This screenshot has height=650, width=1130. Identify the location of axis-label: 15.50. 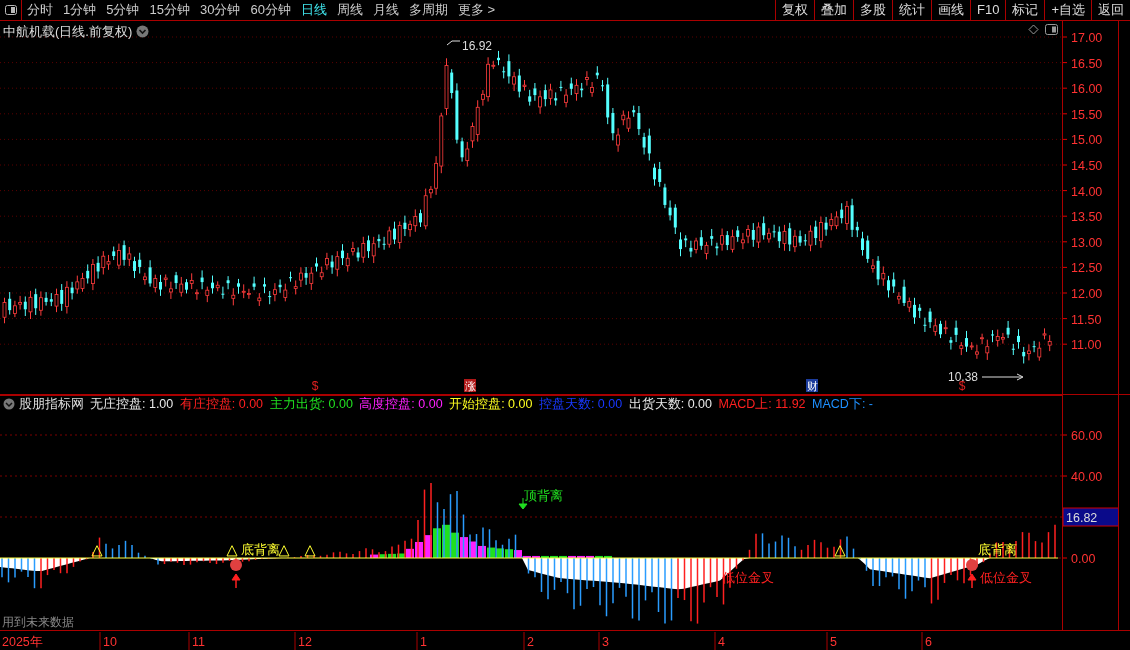
(1087, 114).